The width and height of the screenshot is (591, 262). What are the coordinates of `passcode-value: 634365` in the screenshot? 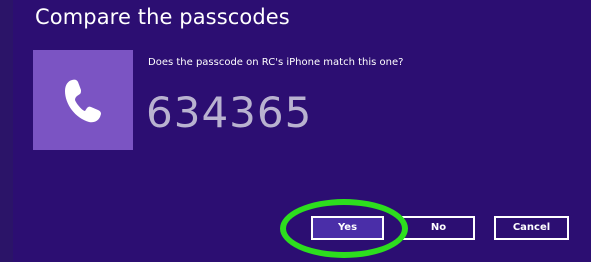 It's located at (229, 112).